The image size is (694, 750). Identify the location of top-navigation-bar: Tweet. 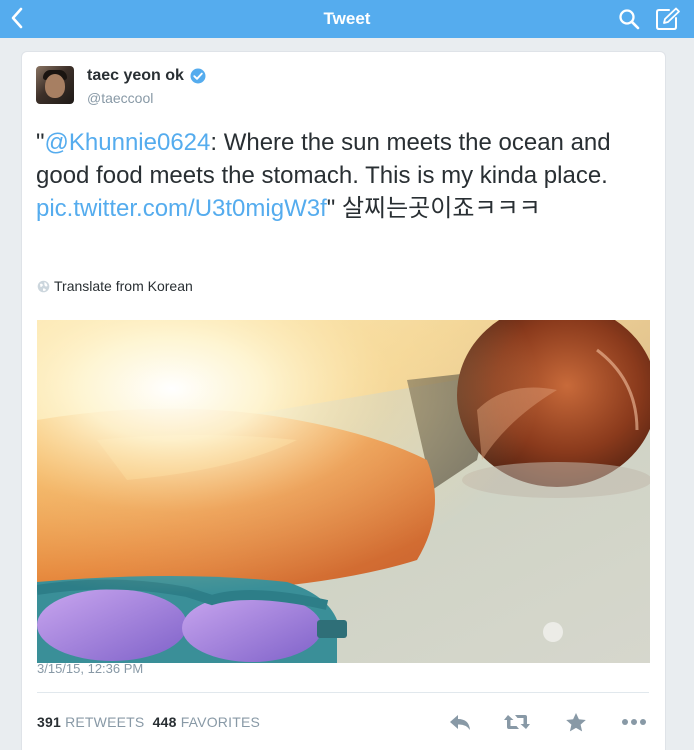
(347, 19).